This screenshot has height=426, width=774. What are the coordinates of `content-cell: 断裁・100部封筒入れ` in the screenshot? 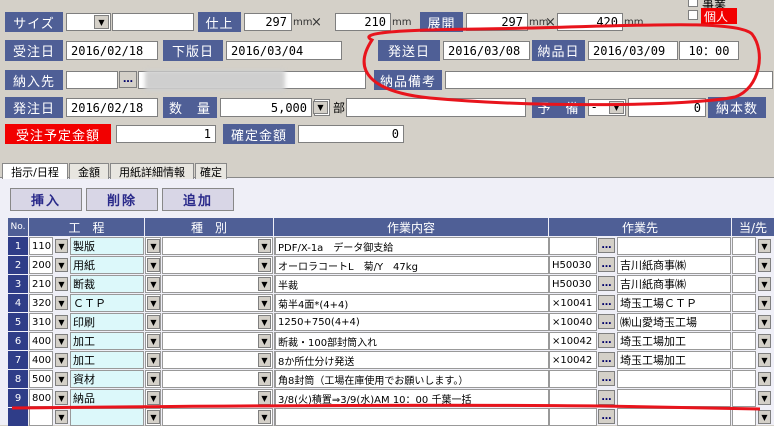 It's located at (412, 341).